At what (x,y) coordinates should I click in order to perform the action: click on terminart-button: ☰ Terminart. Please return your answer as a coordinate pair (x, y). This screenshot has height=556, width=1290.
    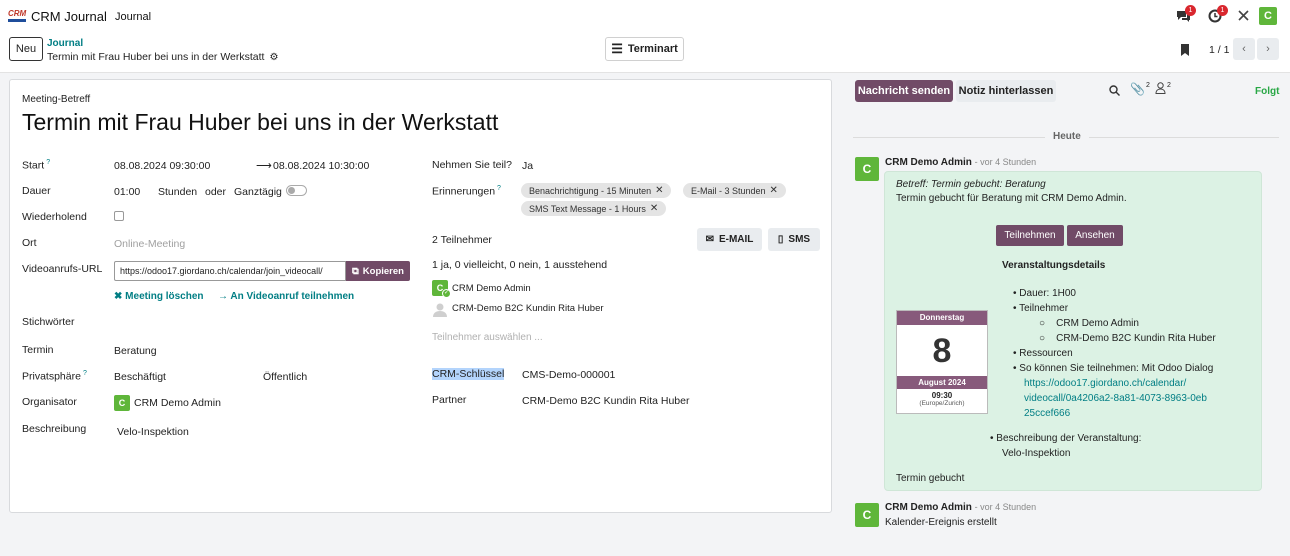
    Looking at the image, I should click on (644, 49).